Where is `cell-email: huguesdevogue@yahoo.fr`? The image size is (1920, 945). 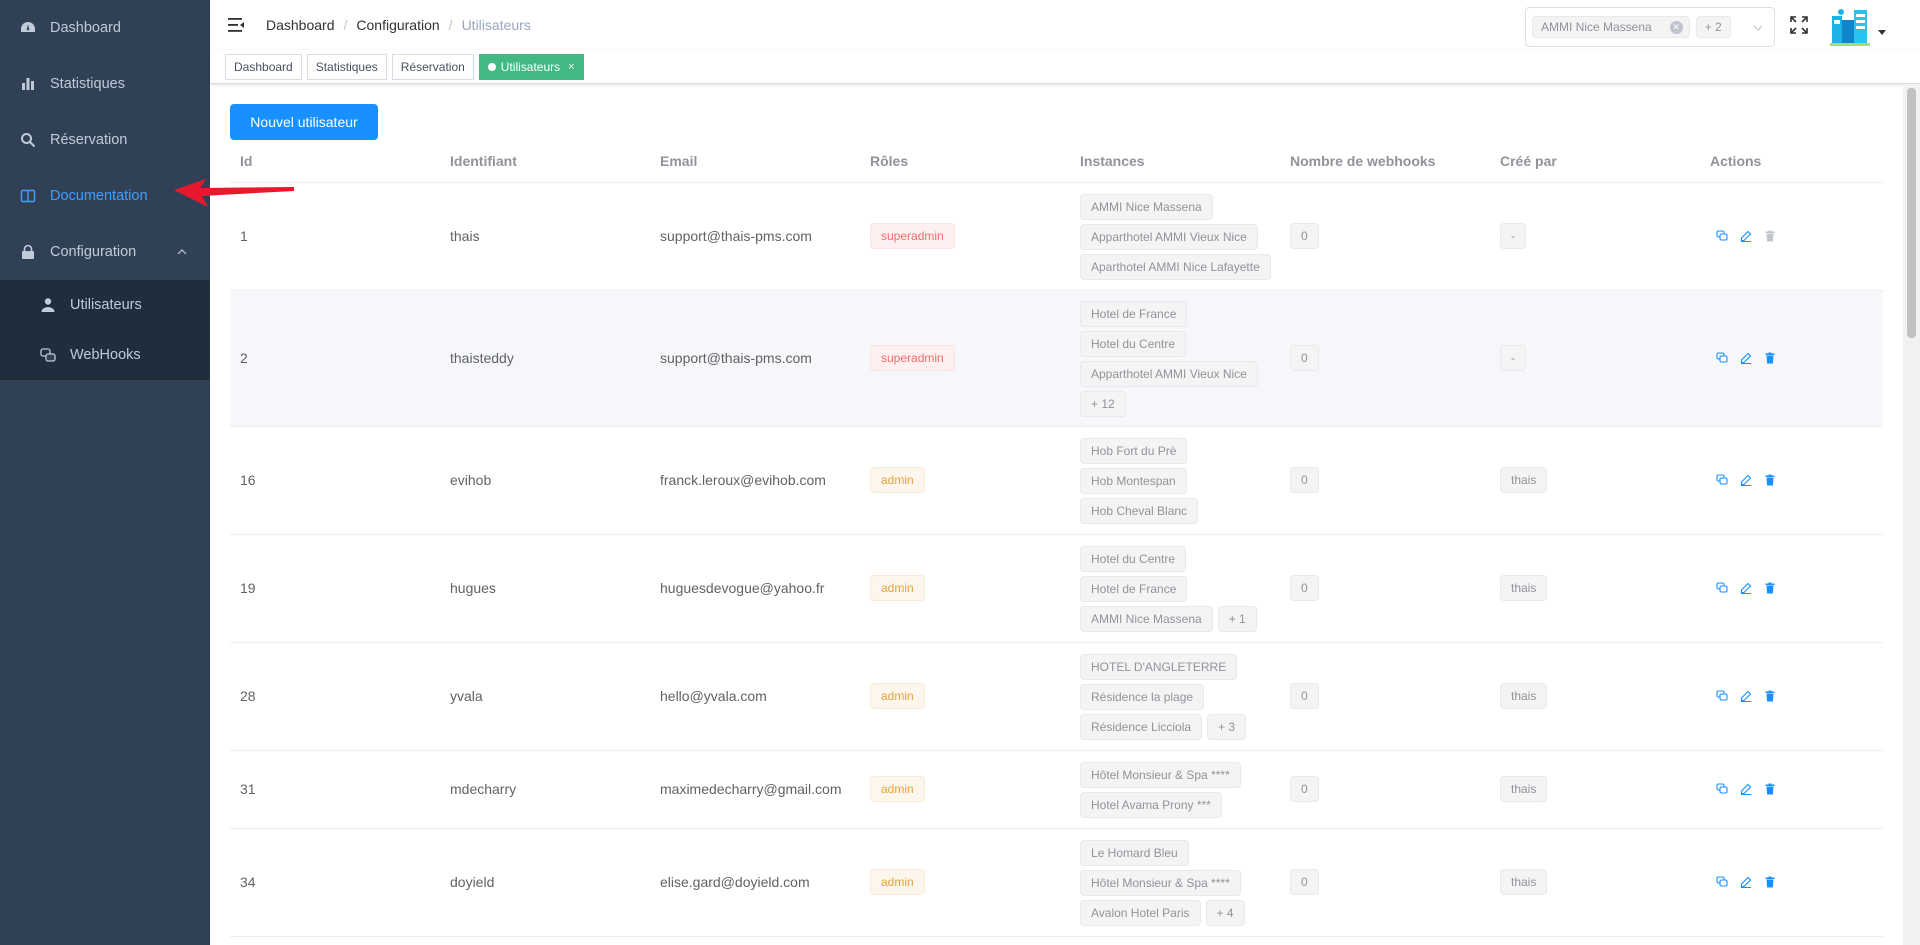
cell-email: huguesdevogue@yahoo.fr is located at coordinates (755, 588).